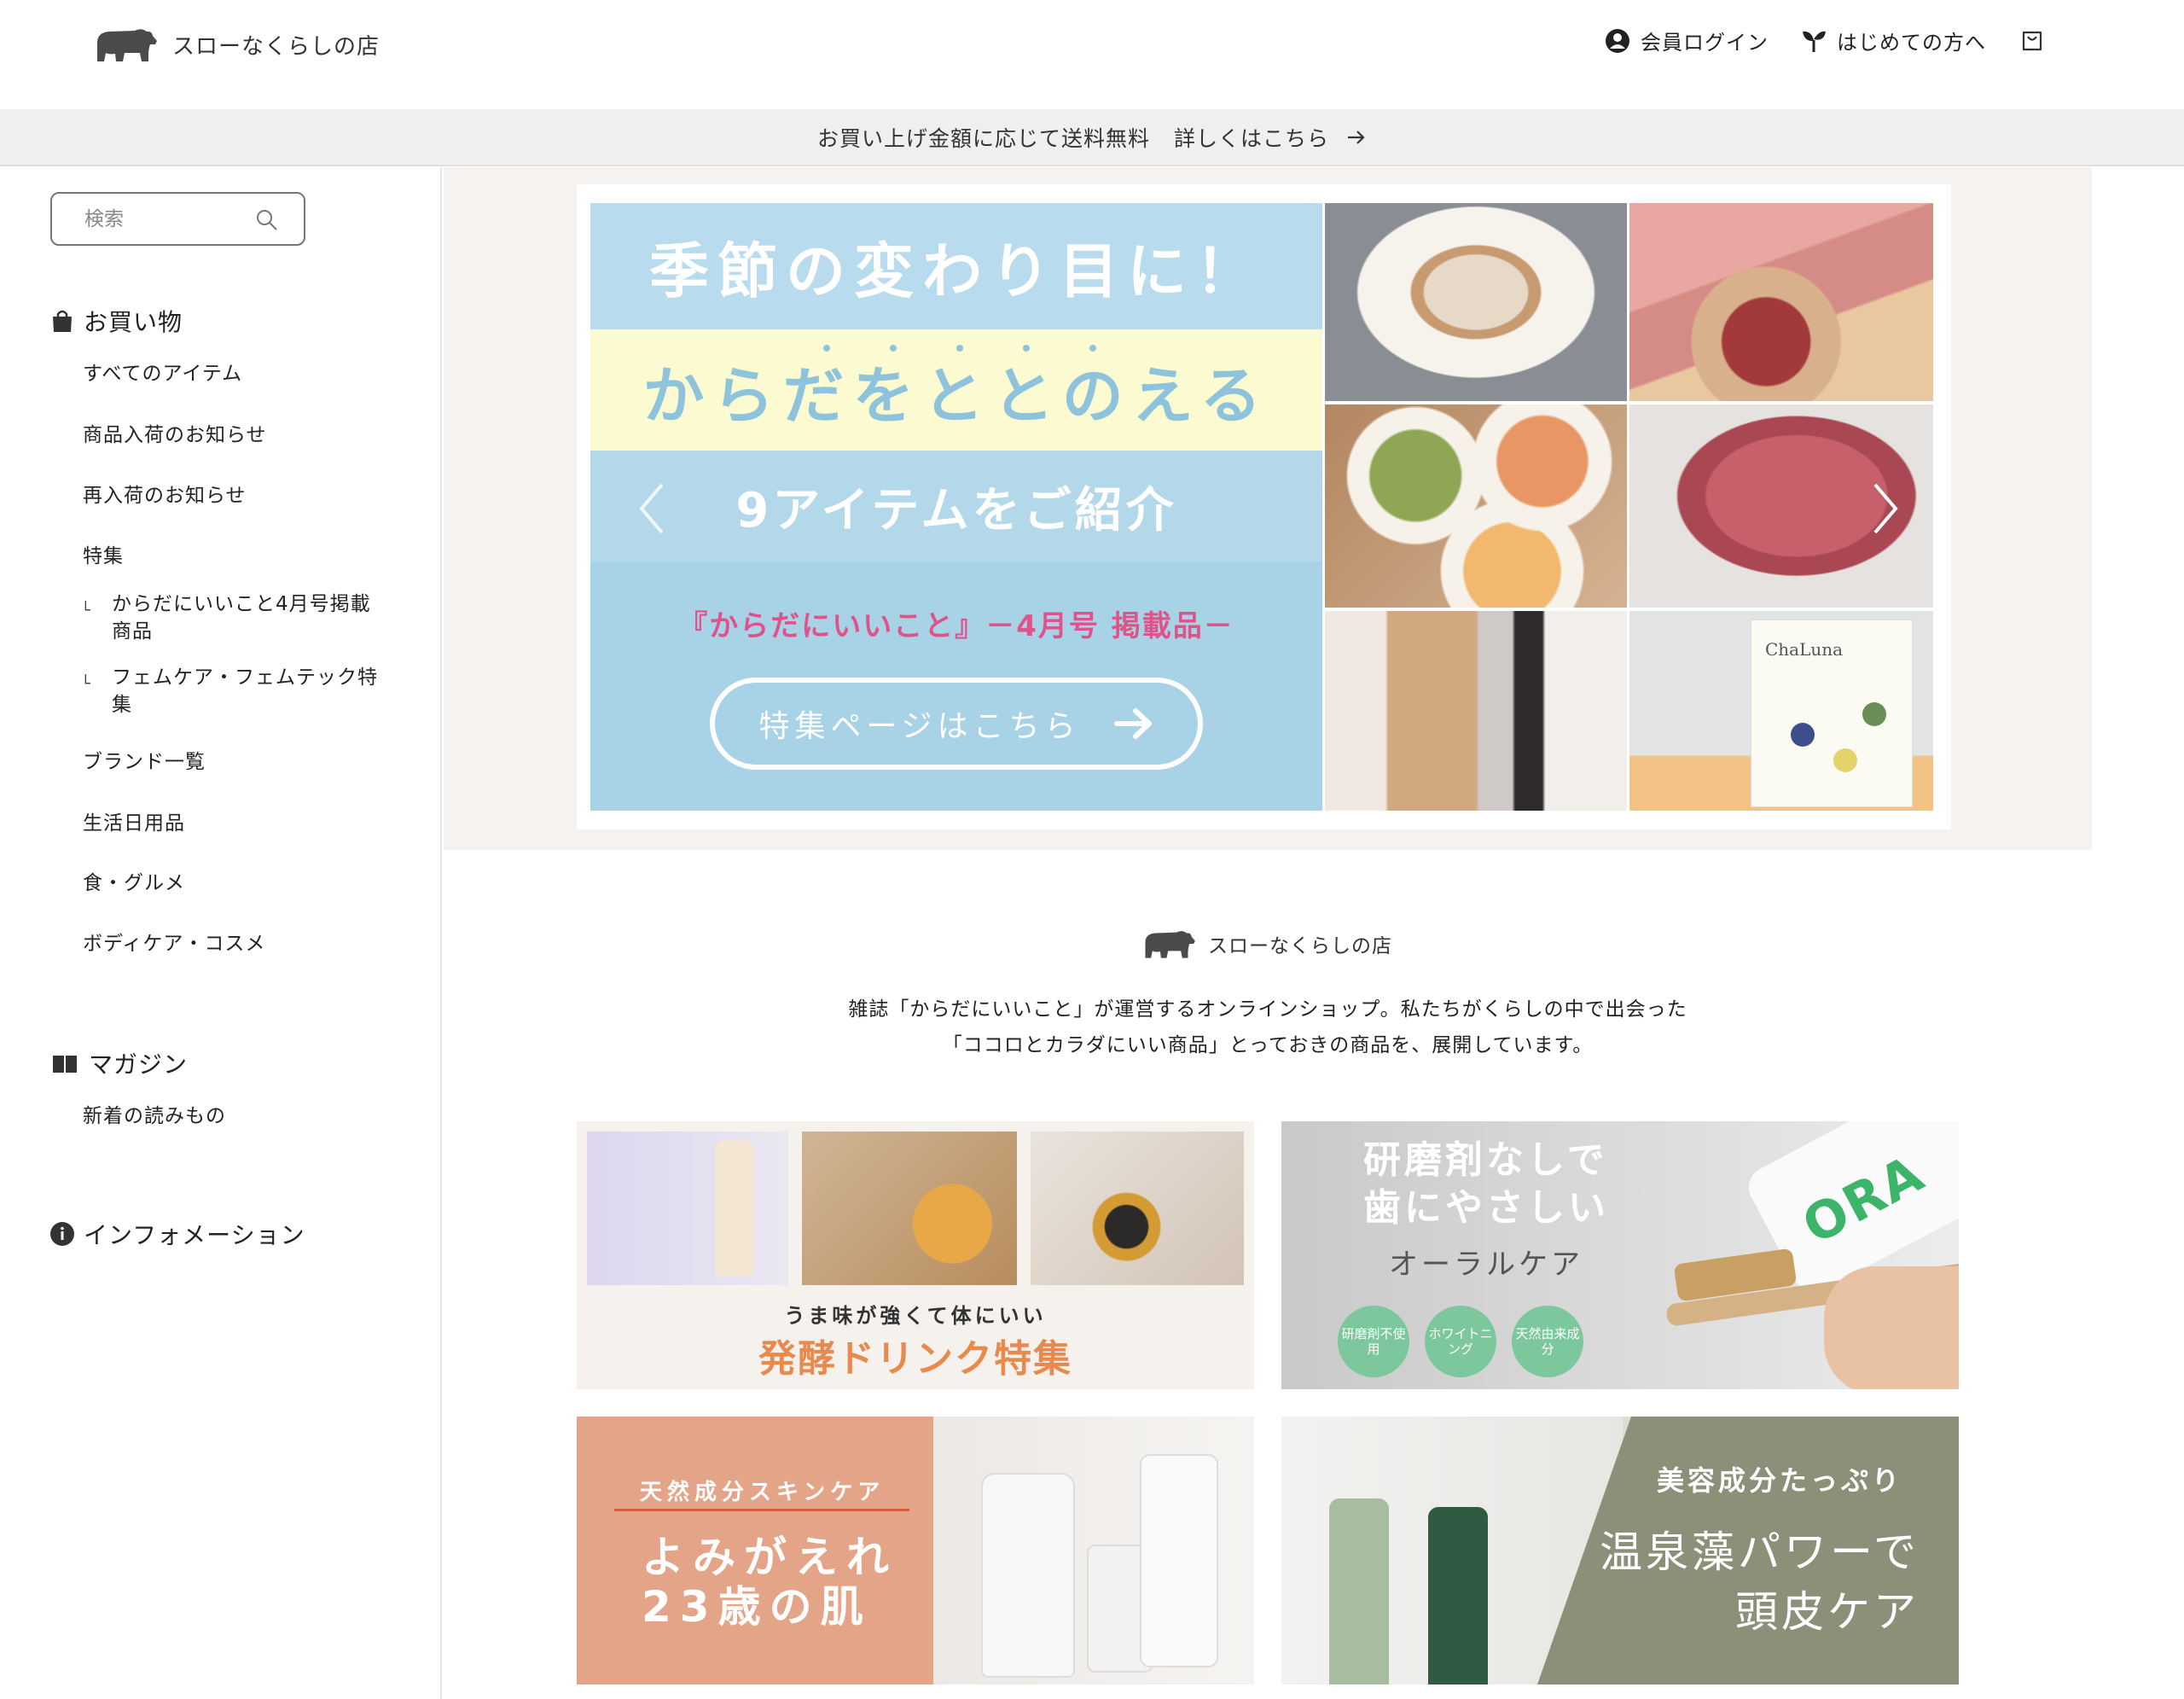 This screenshot has height=1699, width=2184. What do you see at coordinates (920, 726) in the screenshot?
I see `hero-button-label: 特集ページはこちら` at bounding box center [920, 726].